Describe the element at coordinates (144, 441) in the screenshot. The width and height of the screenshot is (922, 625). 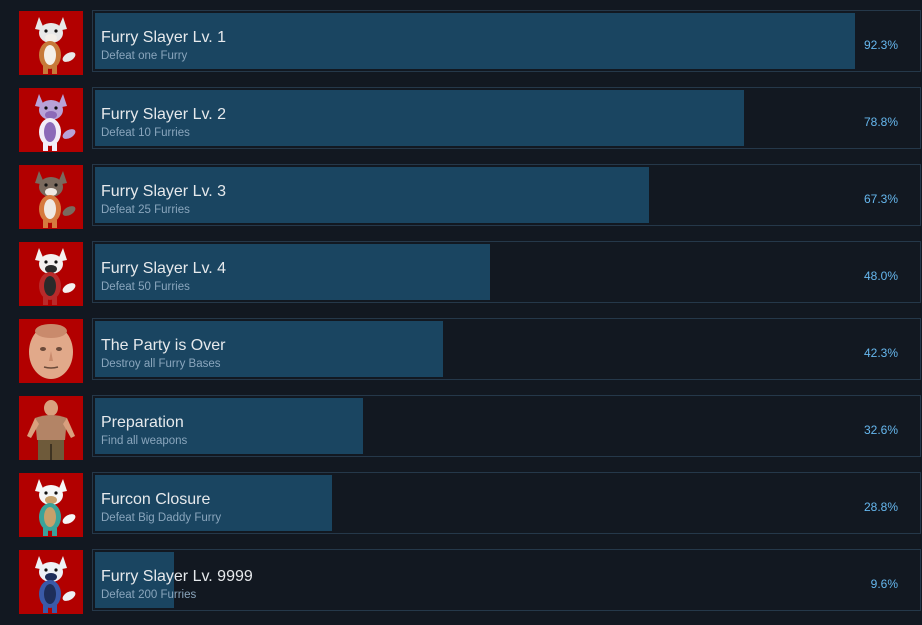
I see `achievement-description: Find all weapons` at that location.